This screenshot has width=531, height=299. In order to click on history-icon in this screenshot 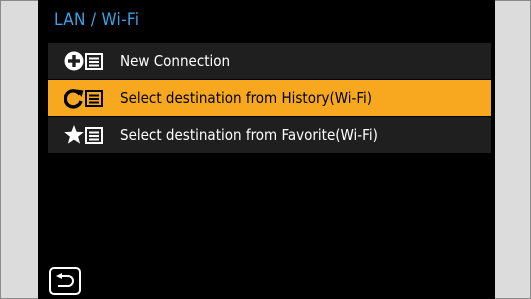, I will do `click(85, 98)`.